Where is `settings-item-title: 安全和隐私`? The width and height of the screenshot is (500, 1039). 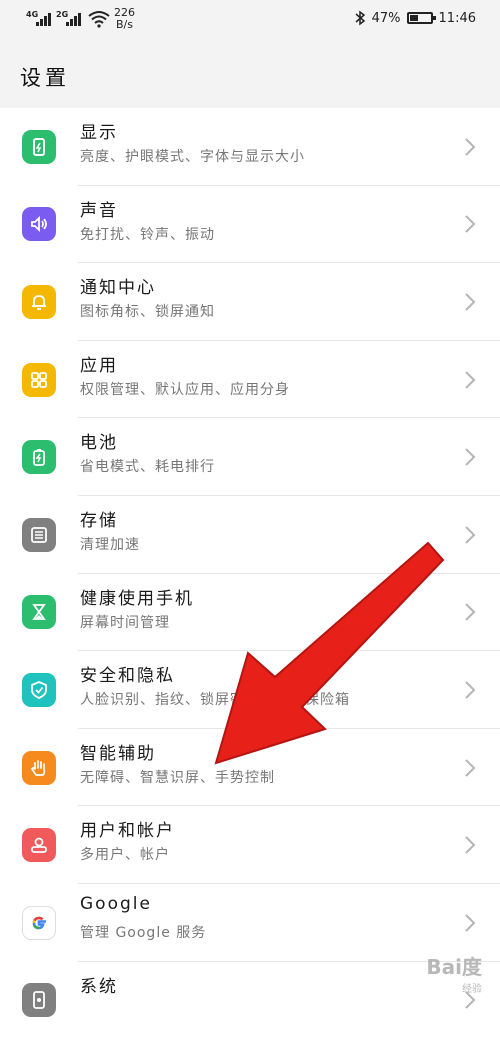
settings-item-title: 安全和隐私 is located at coordinates (127, 676).